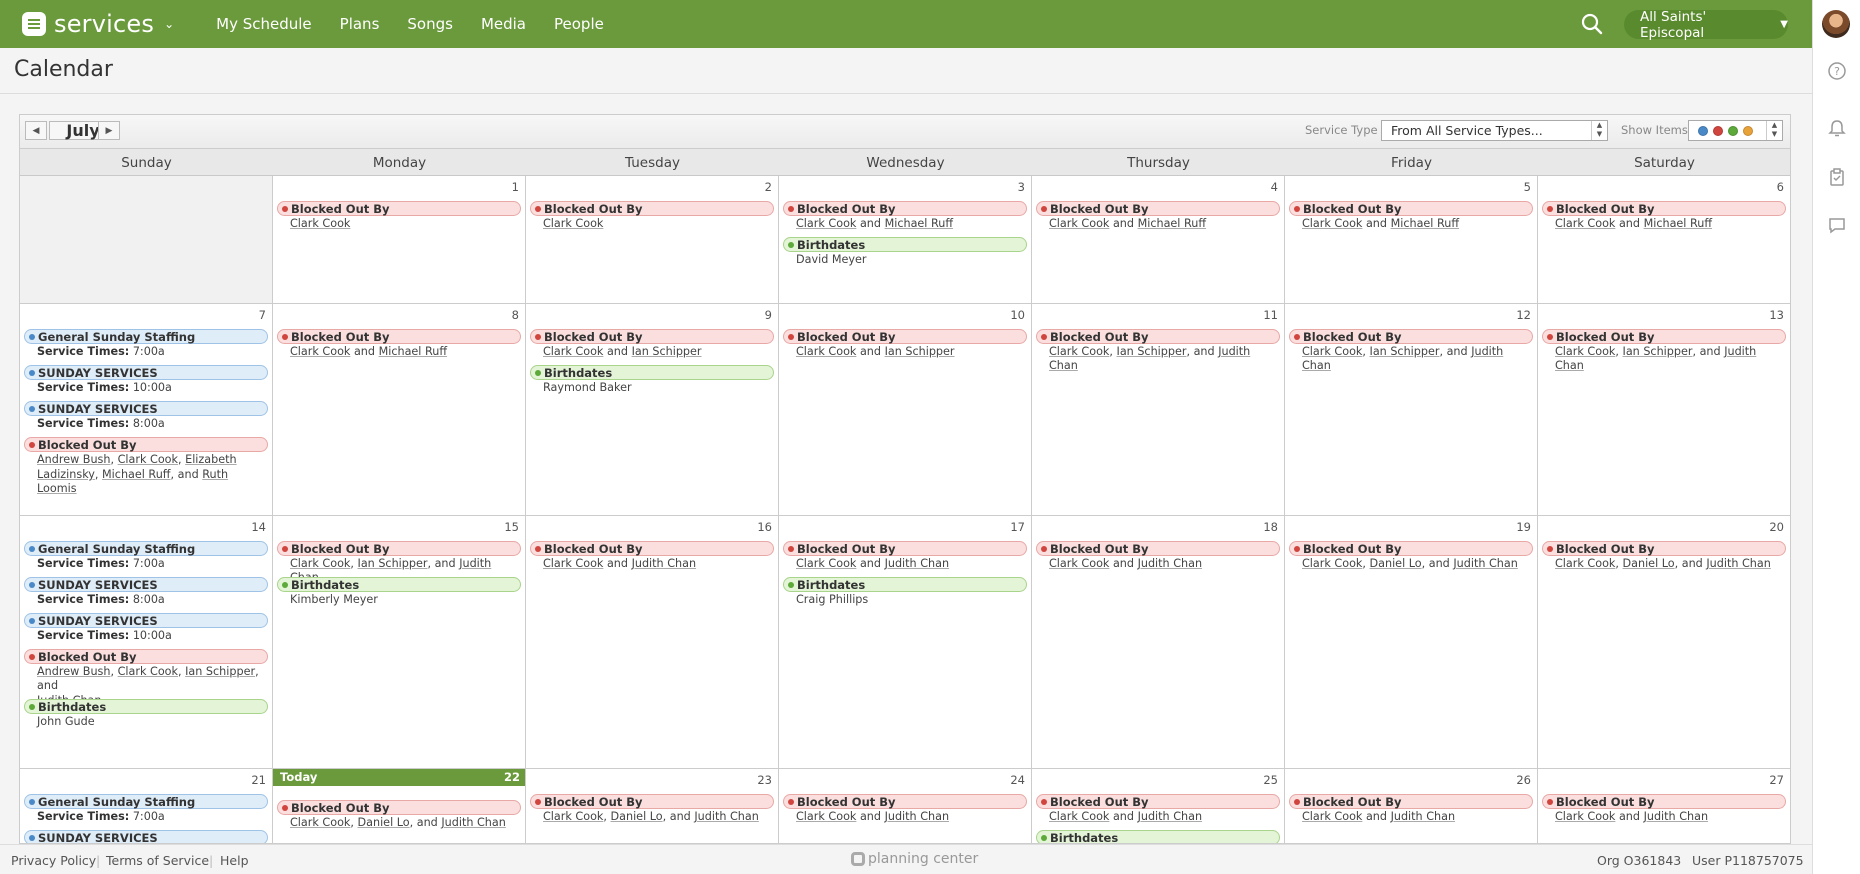  What do you see at coordinates (66, 474) in the screenshot?
I see `person-link: Ladizinsky` at bounding box center [66, 474].